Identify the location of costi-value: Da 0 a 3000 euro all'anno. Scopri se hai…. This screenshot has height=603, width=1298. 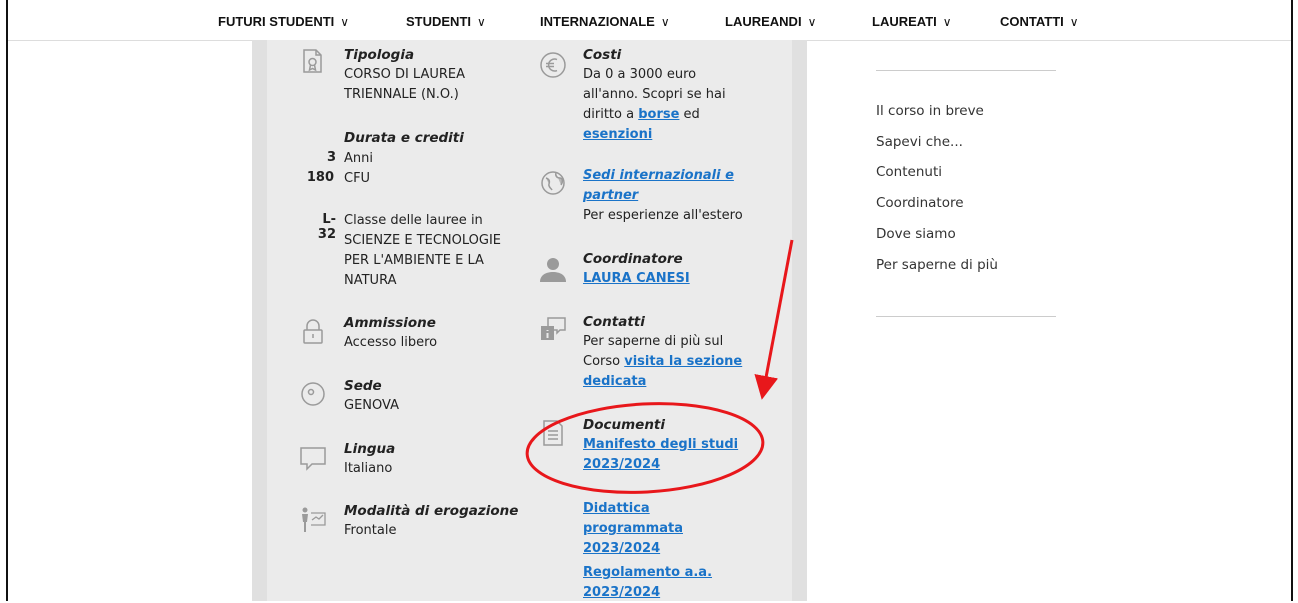
(668, 105).